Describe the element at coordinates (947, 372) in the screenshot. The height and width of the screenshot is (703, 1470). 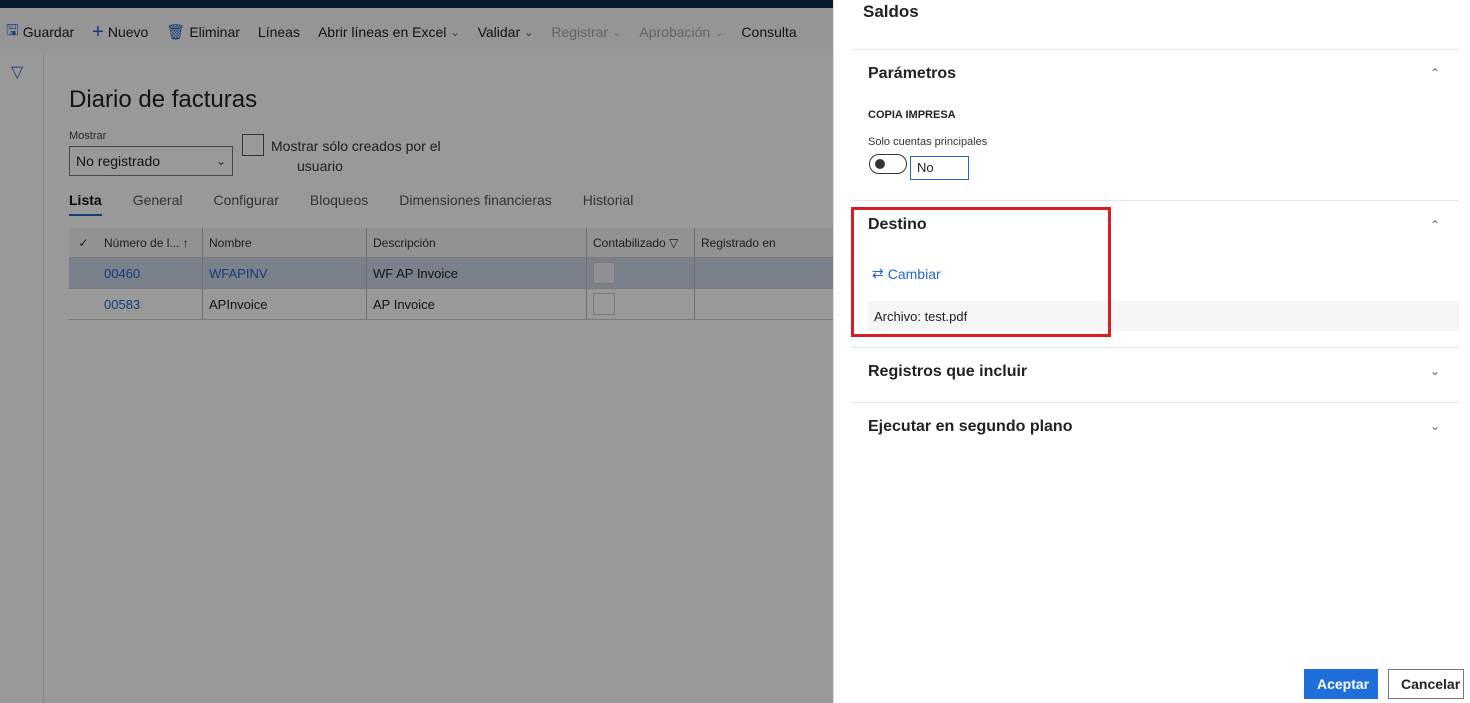
I see `section-registros-header: Registros que incluir` at that location.